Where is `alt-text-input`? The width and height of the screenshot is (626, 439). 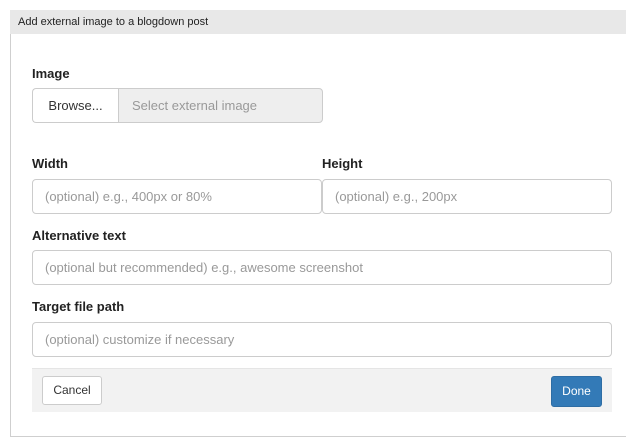 alt-text-input is located at coordinates (322, 267).